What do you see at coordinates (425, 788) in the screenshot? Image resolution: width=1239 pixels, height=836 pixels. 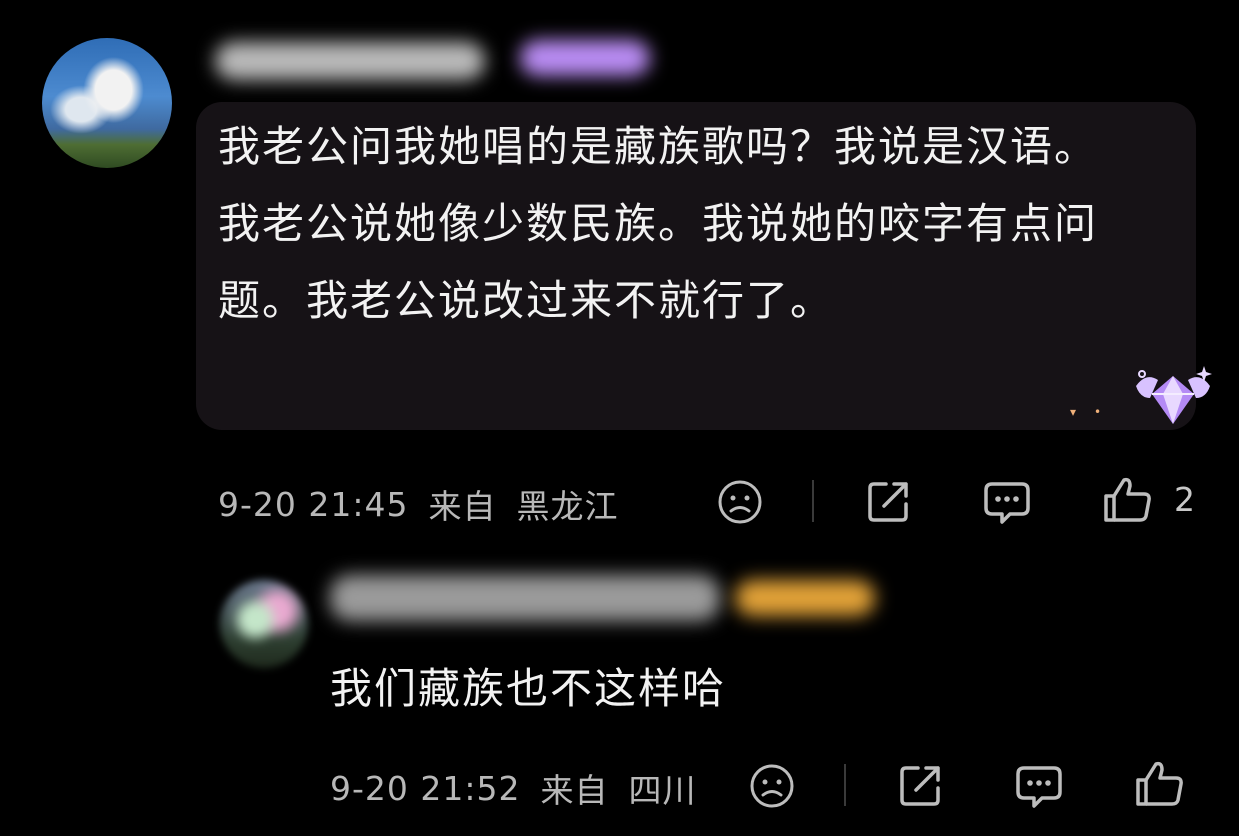 I see `reply-timestamp: 9-20 21:52` at bounding box center [425, 788].